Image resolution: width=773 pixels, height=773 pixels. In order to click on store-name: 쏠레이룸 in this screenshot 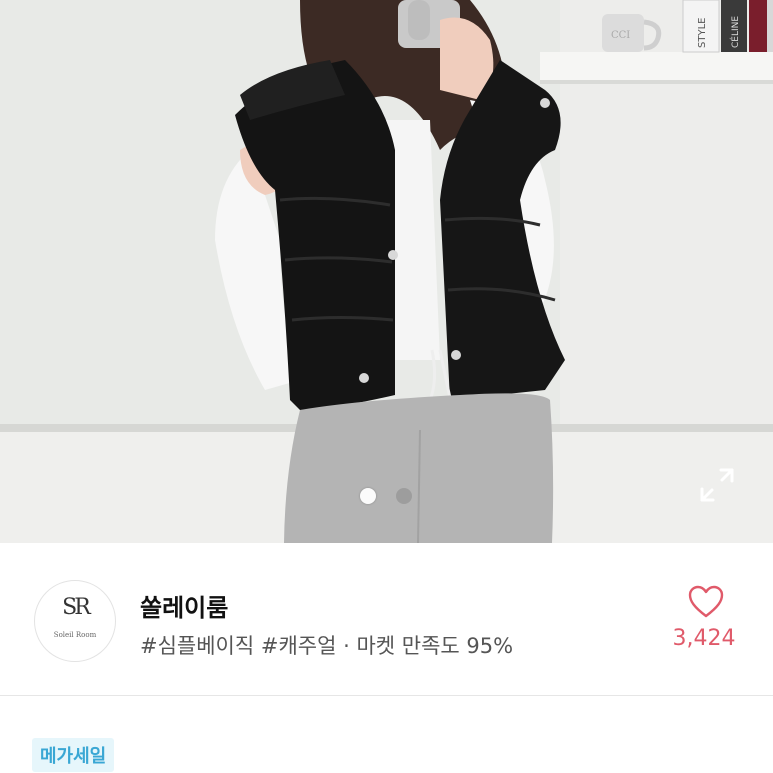, I will do `click(184, 605)`.